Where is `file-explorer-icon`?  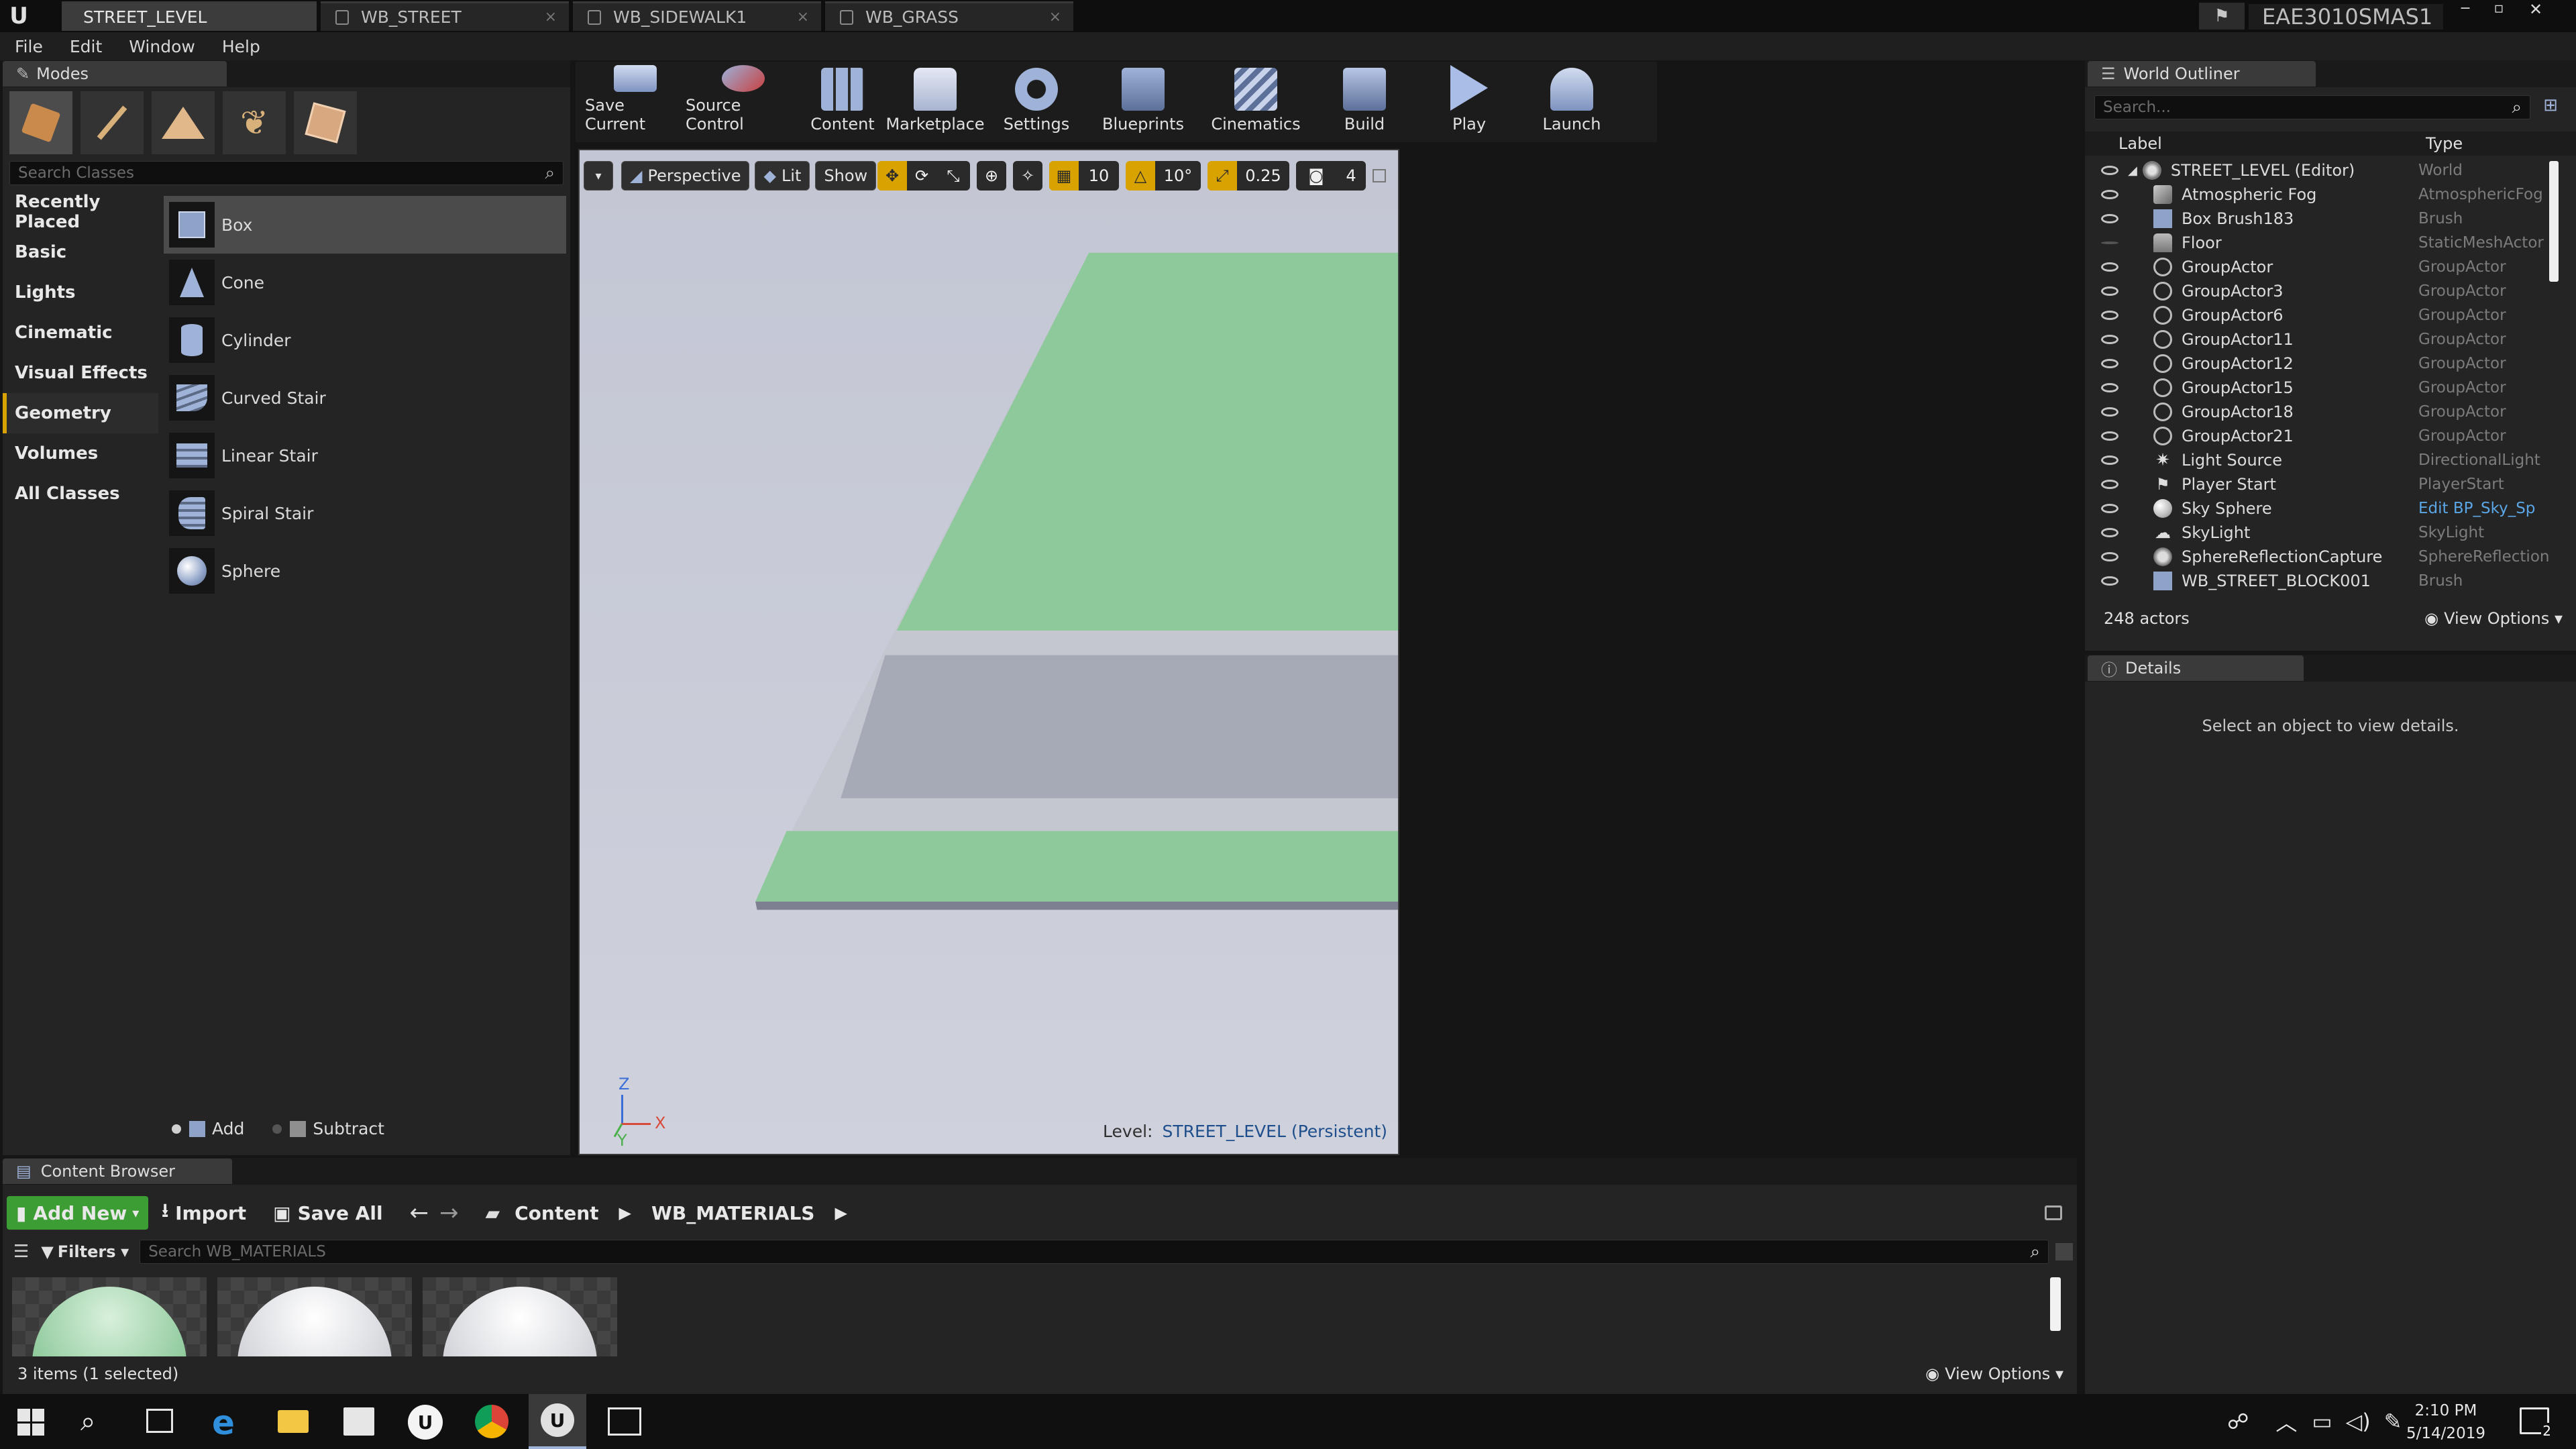 file-explorer-icon is located at coordinates (293, 1421).